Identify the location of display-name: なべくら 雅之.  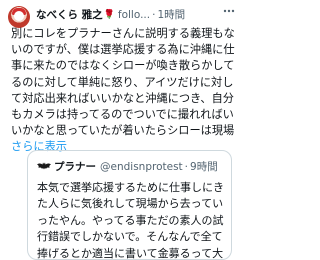
(69, 15).